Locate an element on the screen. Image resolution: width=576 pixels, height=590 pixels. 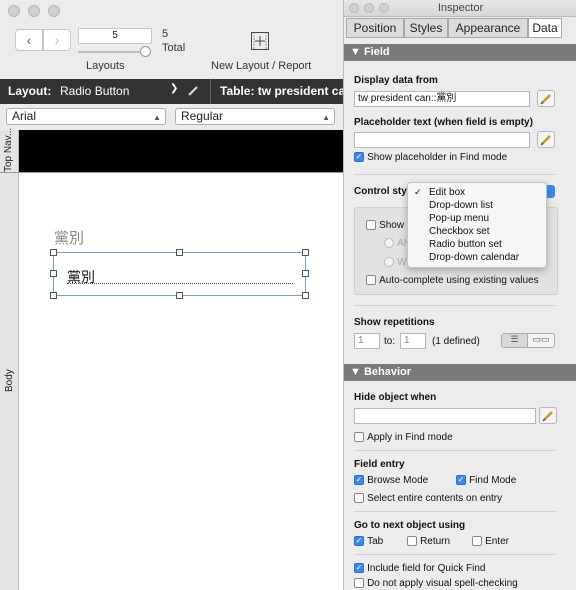
minimize-window-button is located at coordinates (34, 11).